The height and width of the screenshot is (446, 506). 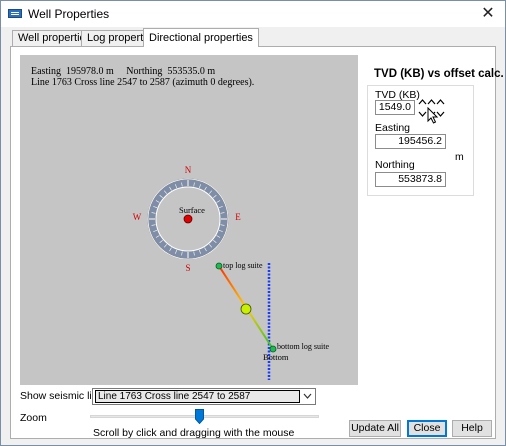 I want to click on title-bar: Well Properties ✕, so click(x=253, y=14).